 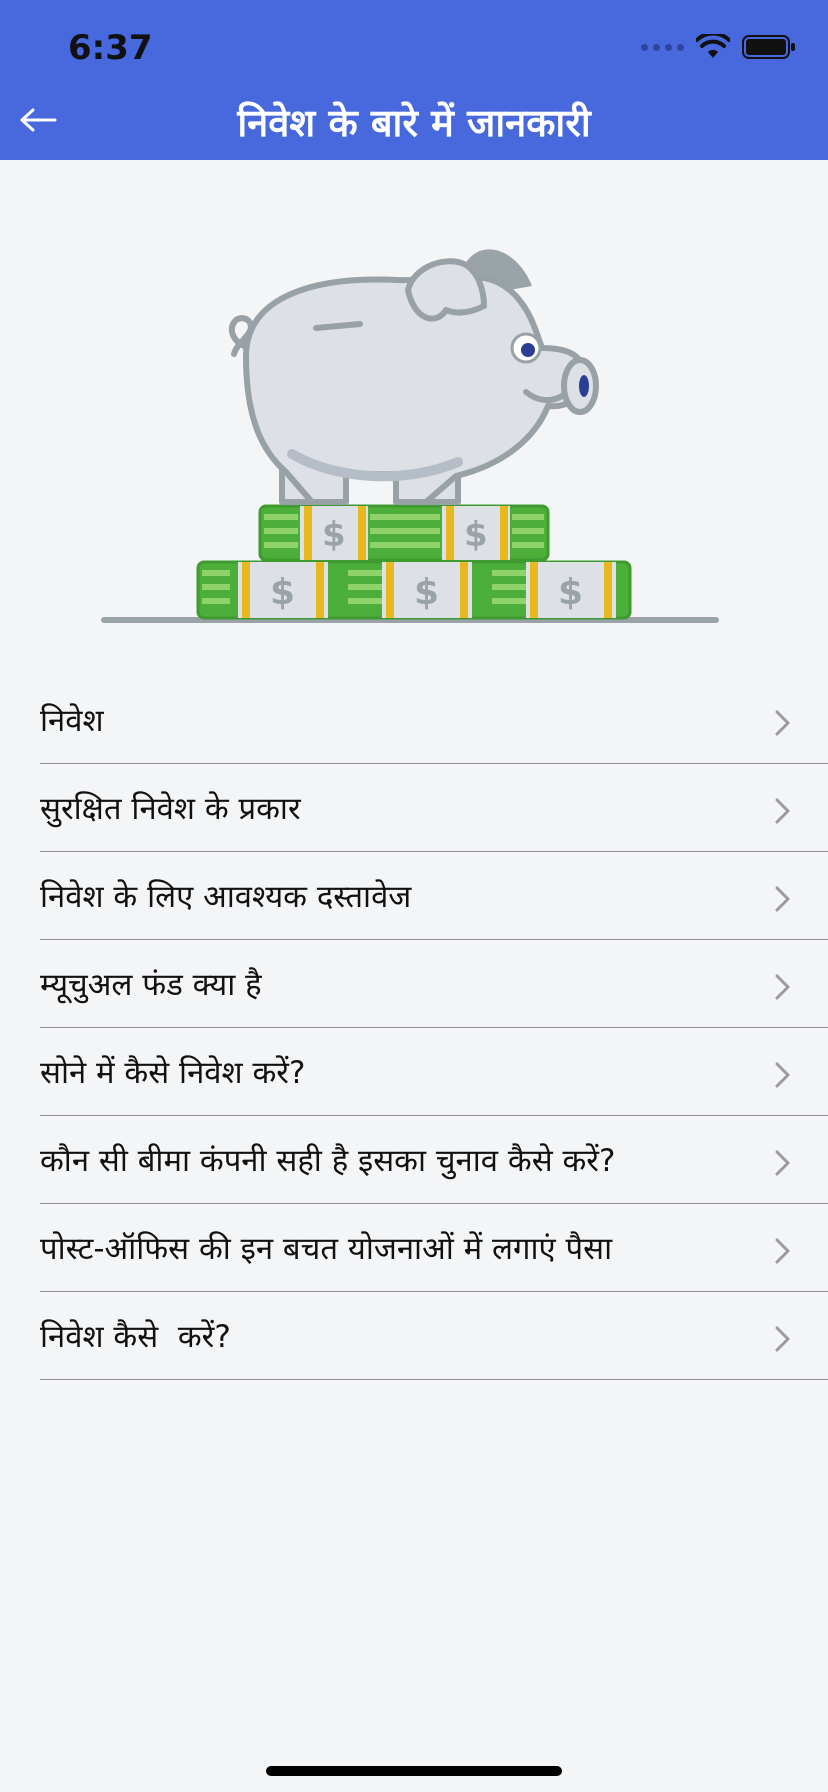 I want to click on list-item-label: सोने में कैसे निवेश करें?, so click(x=173, y=1072).